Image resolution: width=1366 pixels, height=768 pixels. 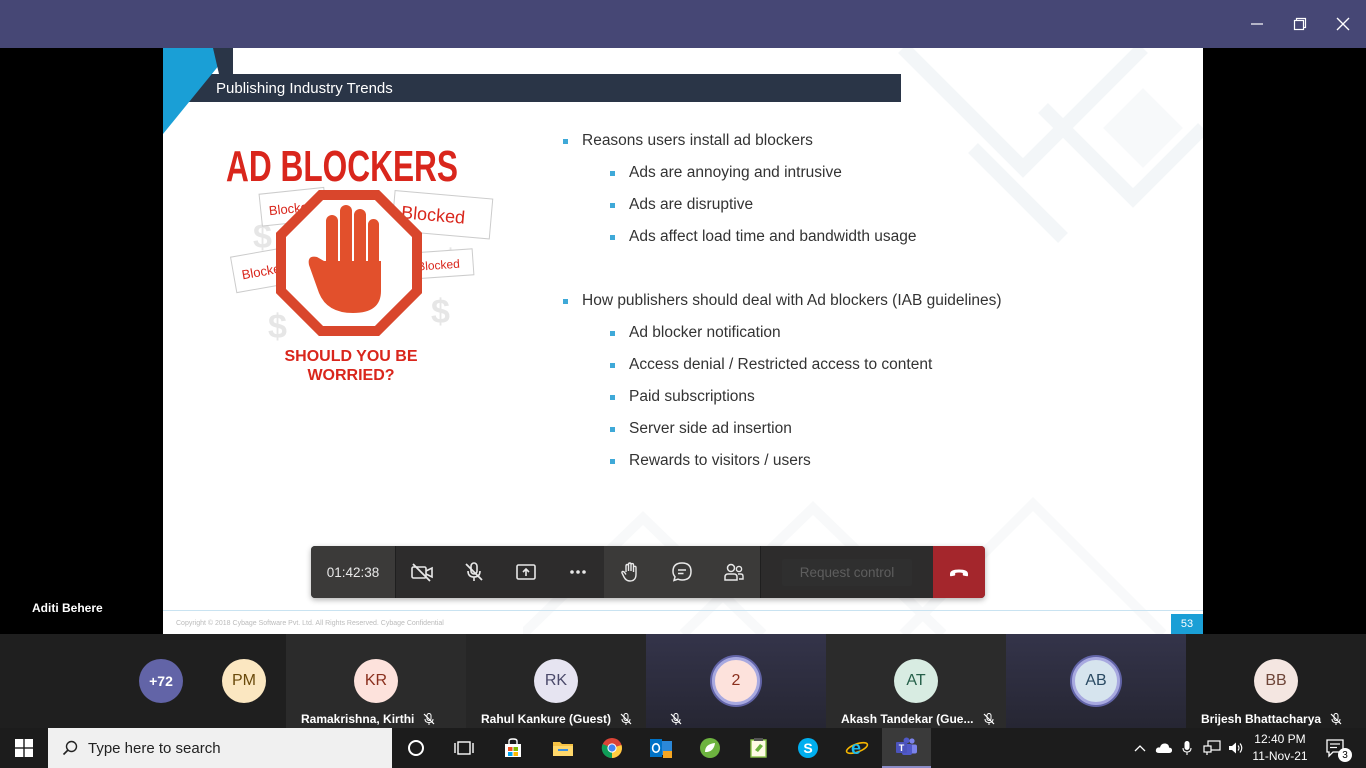 I want to click on sub-bullet-item: Ads affect load time and bandwidth usage, so click(x=763, y=237).